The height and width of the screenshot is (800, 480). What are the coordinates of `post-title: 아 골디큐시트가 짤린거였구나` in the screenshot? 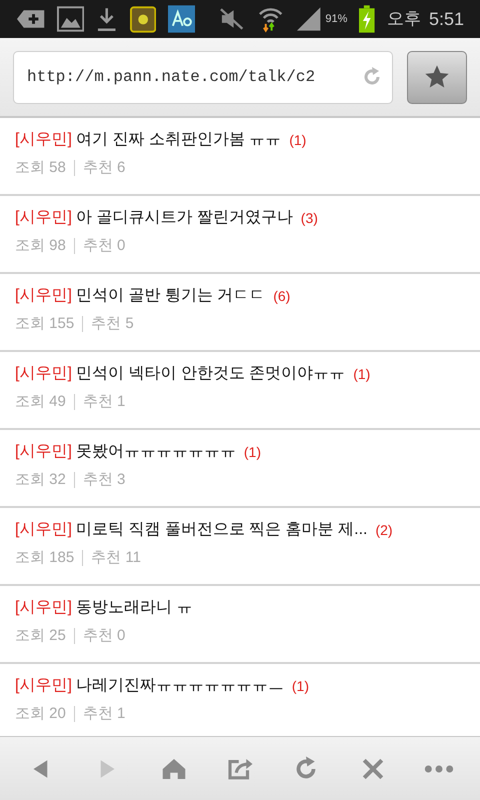 It's located at (184, 218).